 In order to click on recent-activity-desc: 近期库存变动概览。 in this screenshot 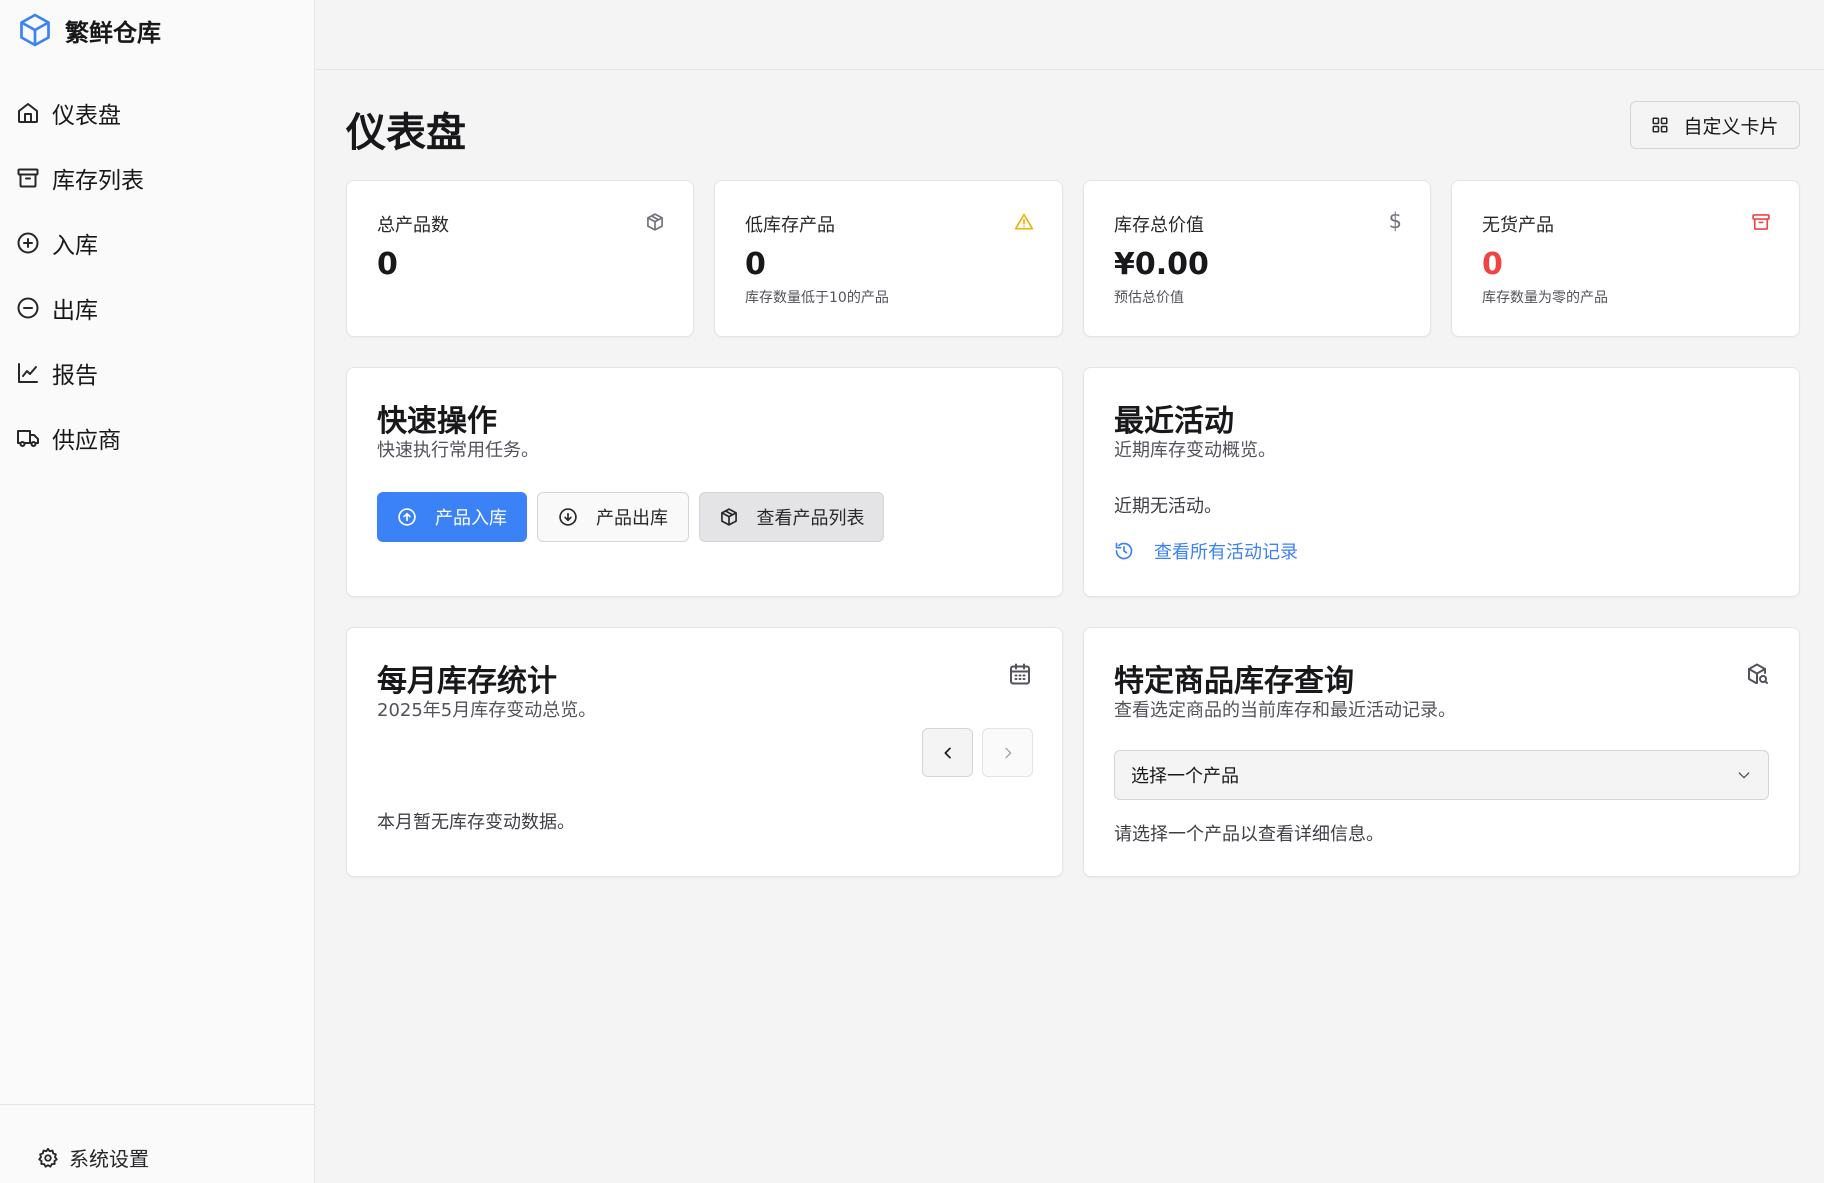, I will do `click(1195, 450)`.